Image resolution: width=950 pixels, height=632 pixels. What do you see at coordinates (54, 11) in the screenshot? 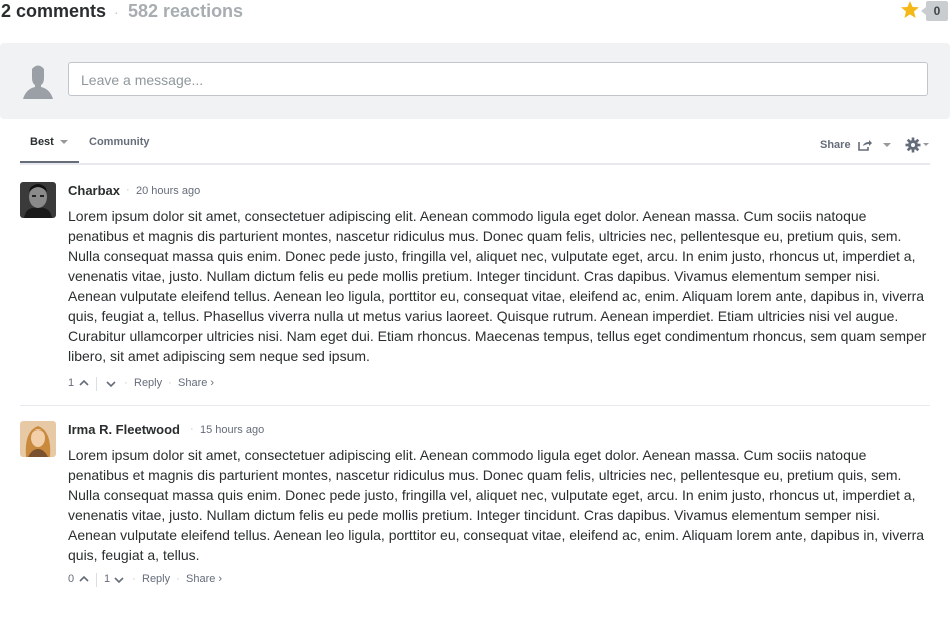
I see `comments-count: 2 comments` at bounding box center [54, 11].